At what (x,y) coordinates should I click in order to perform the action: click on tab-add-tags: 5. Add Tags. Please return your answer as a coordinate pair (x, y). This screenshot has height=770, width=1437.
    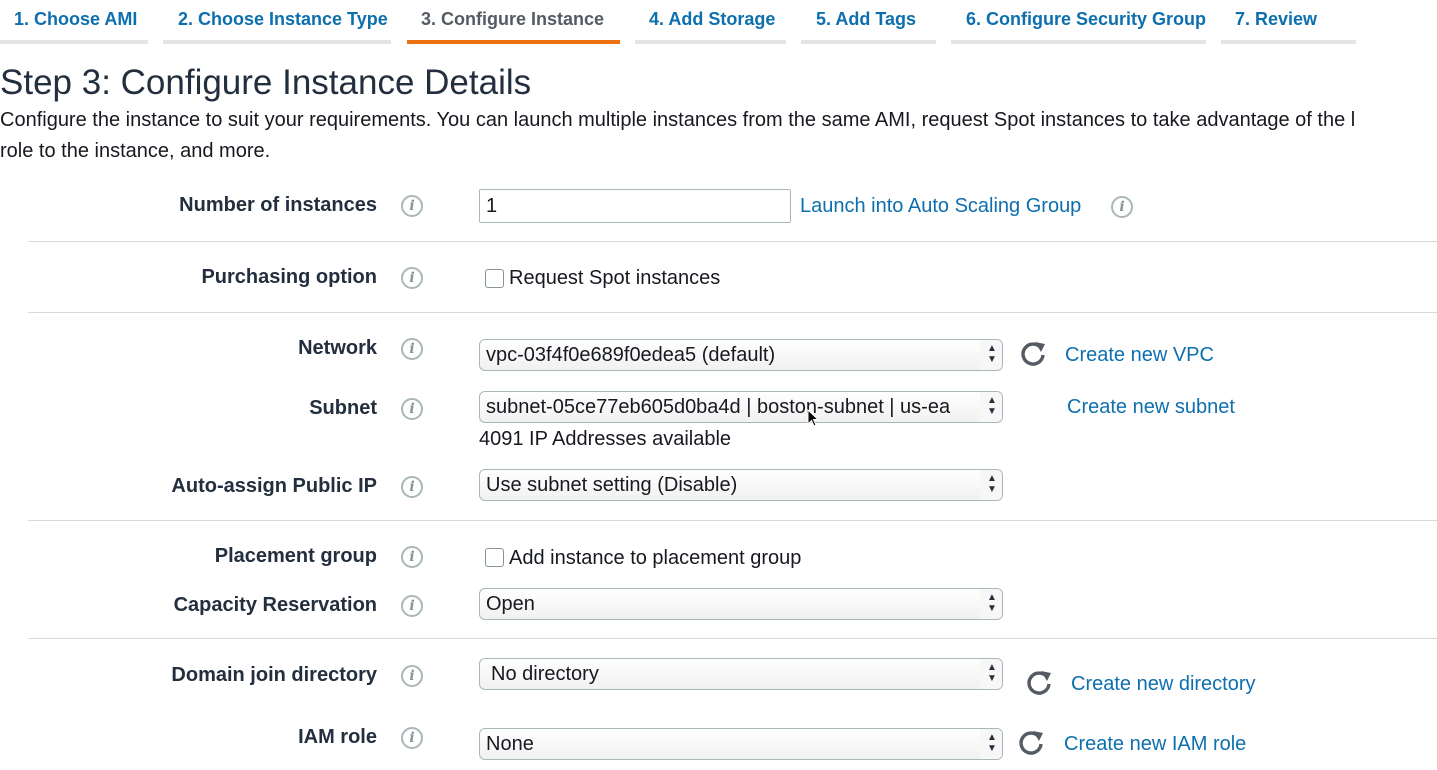
    Looking at the image, I should click on (868, 22).